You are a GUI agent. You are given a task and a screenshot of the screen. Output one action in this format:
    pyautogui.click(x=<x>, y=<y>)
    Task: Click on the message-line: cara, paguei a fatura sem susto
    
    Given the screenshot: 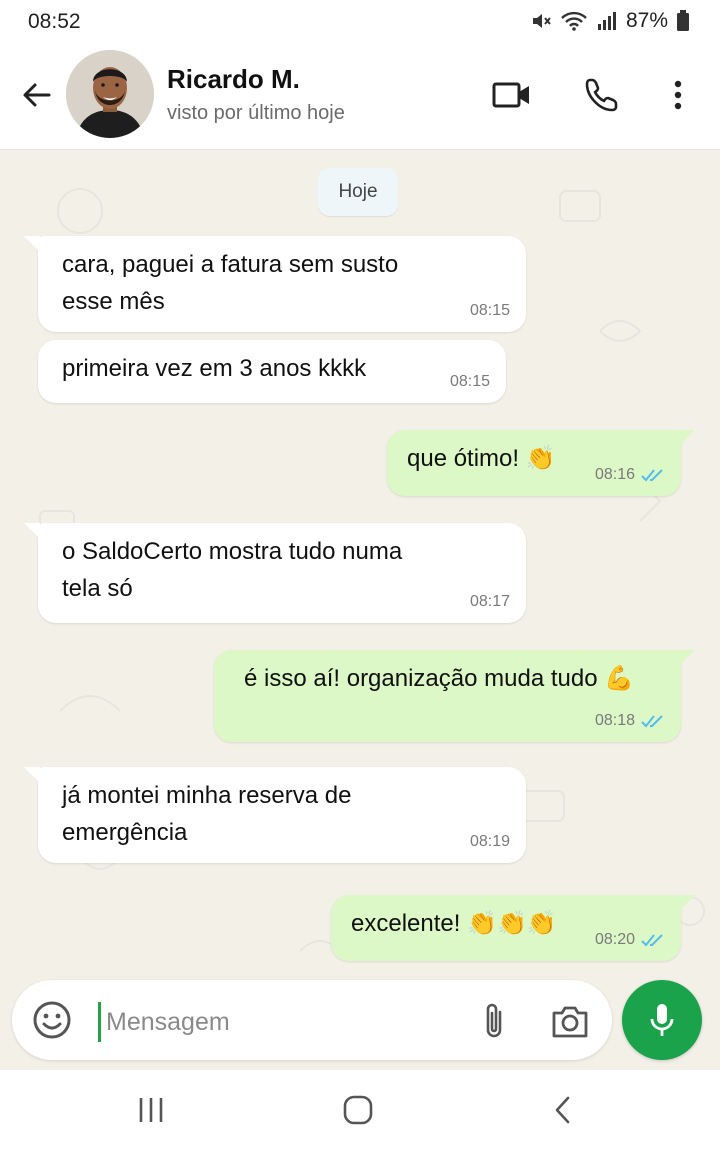 What is the action you would take?
    pyautogui.click(x=230, y=264)
    